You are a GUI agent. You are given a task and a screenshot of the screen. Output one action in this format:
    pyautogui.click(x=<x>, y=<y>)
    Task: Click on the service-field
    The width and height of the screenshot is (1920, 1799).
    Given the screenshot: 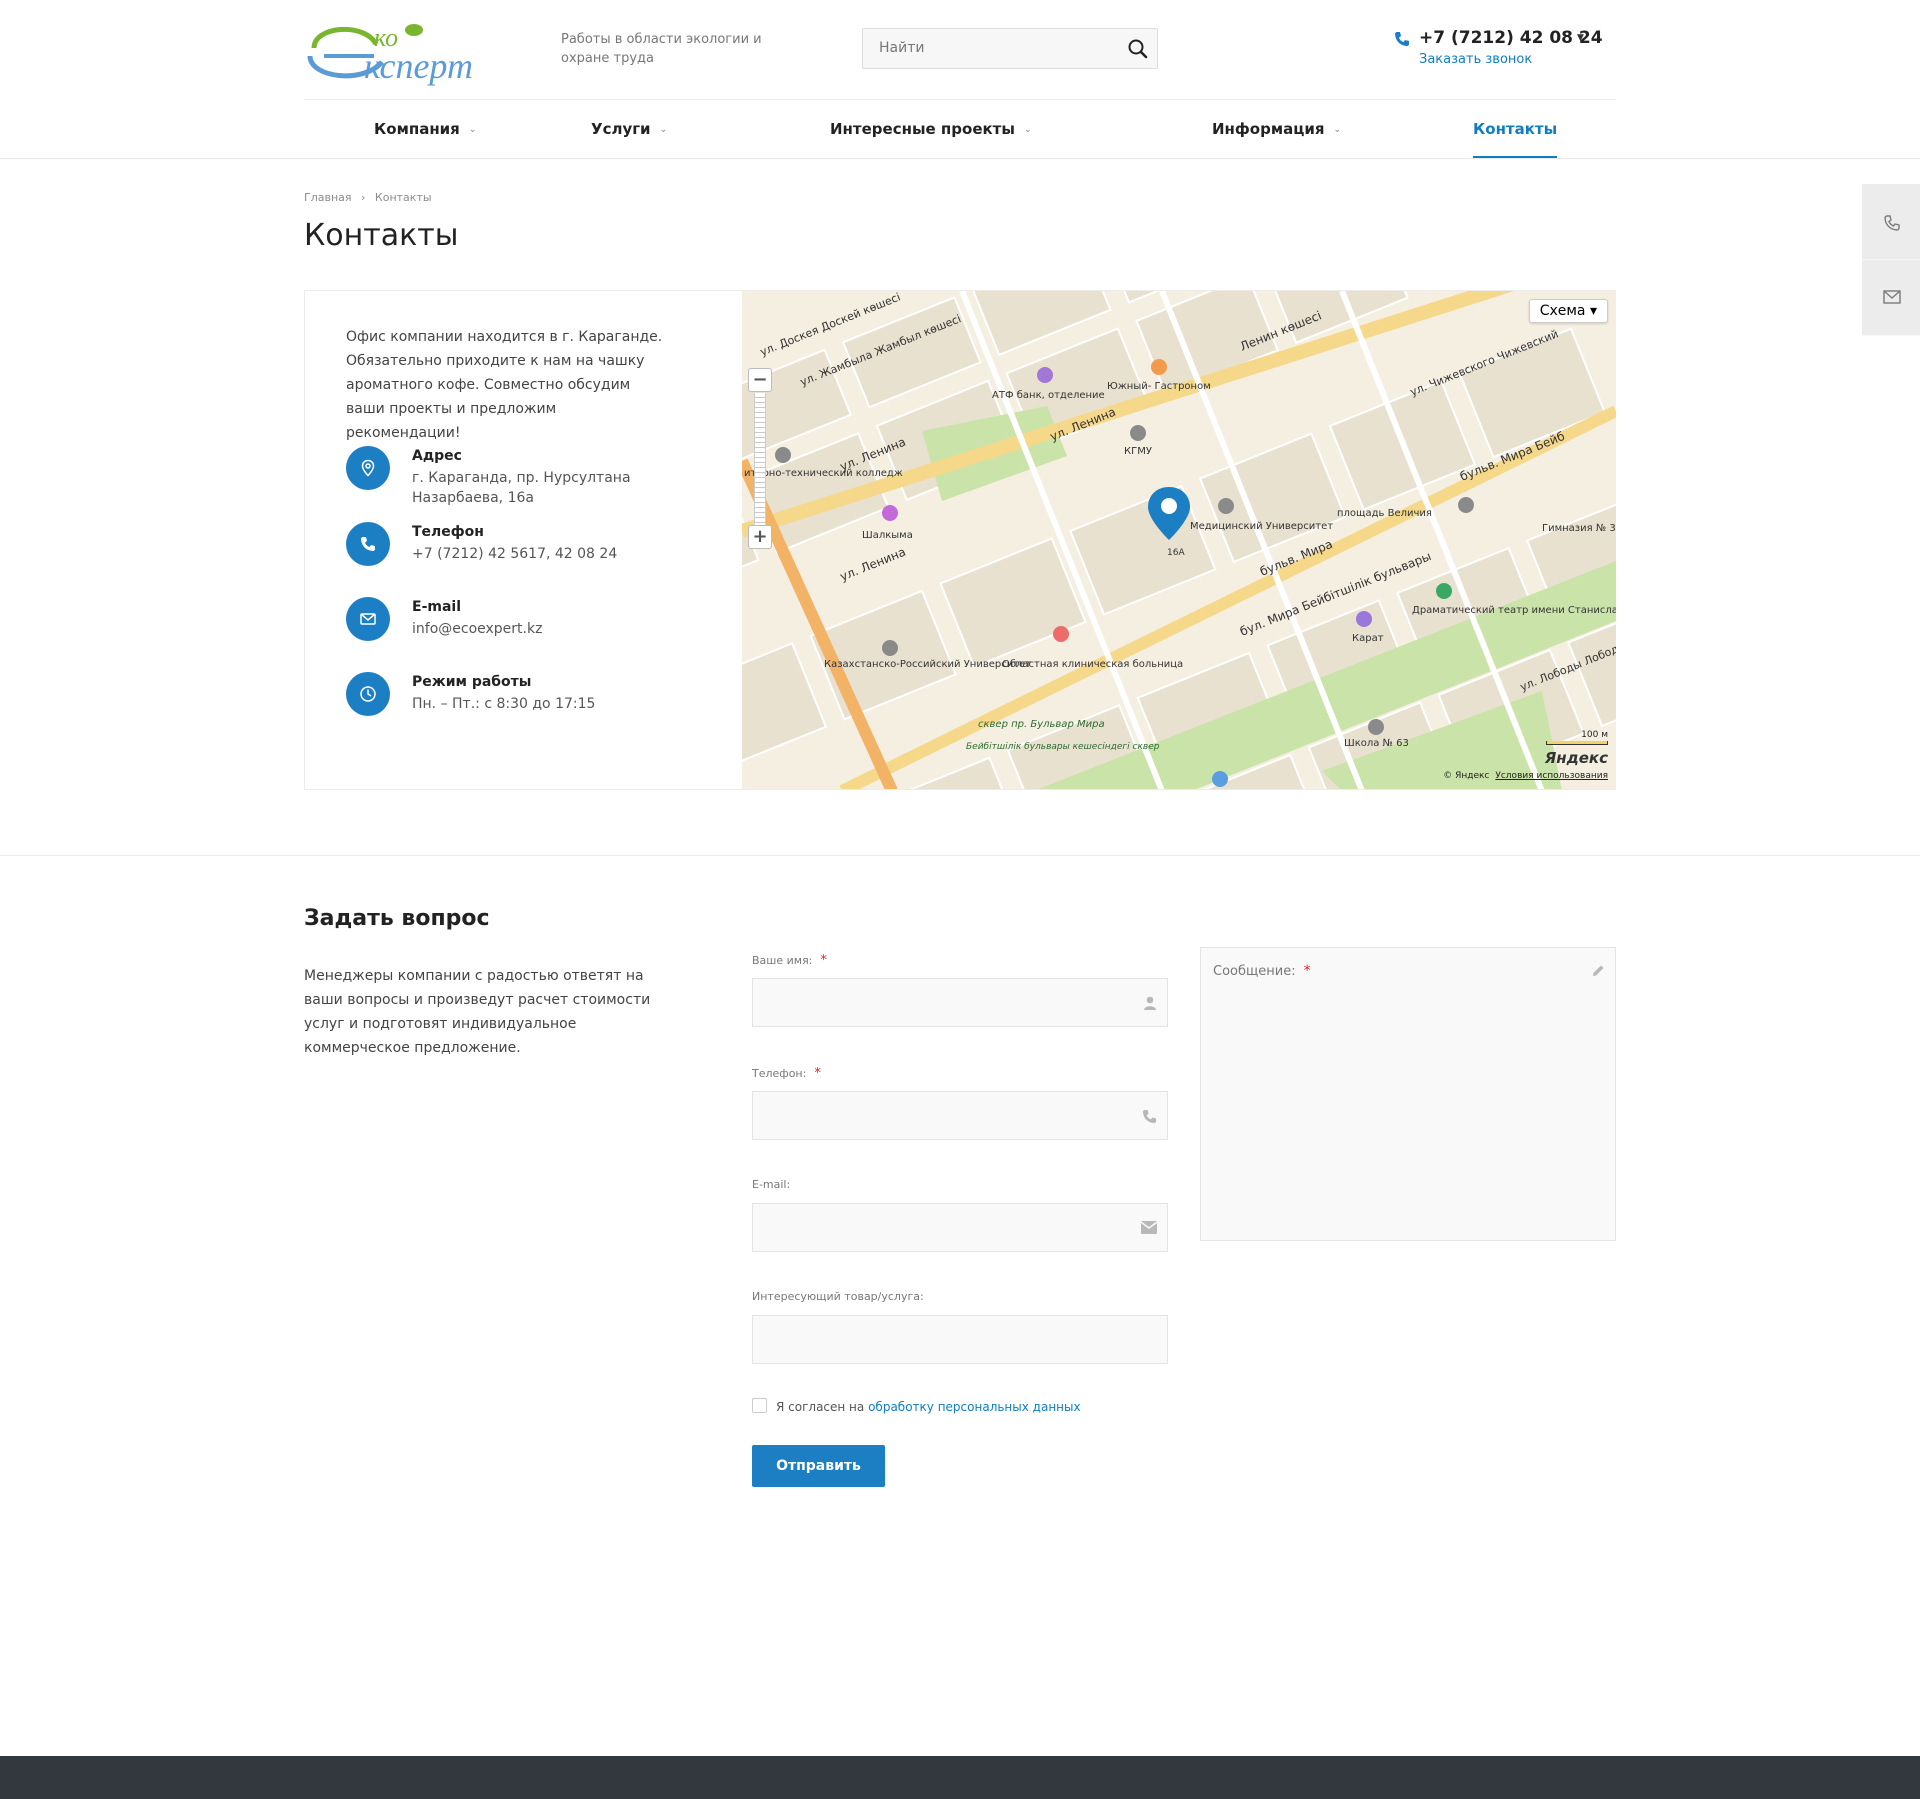 What is the action you would take?
    pyautogui.click(x=960, y=1339)
    